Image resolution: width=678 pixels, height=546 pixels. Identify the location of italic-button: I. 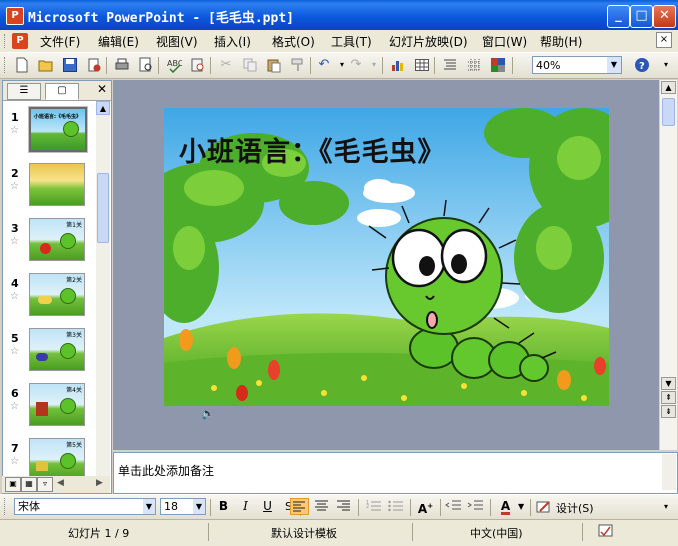
(245, 506).